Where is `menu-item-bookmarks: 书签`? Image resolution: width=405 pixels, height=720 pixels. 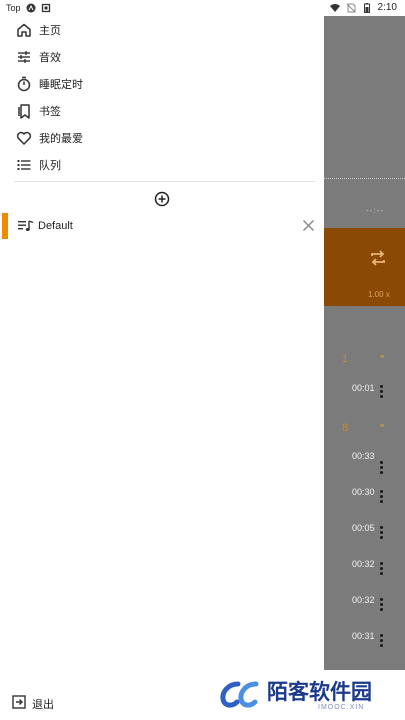
menu-item-bookmarks: 书签 is located at coordinates (150, 111).